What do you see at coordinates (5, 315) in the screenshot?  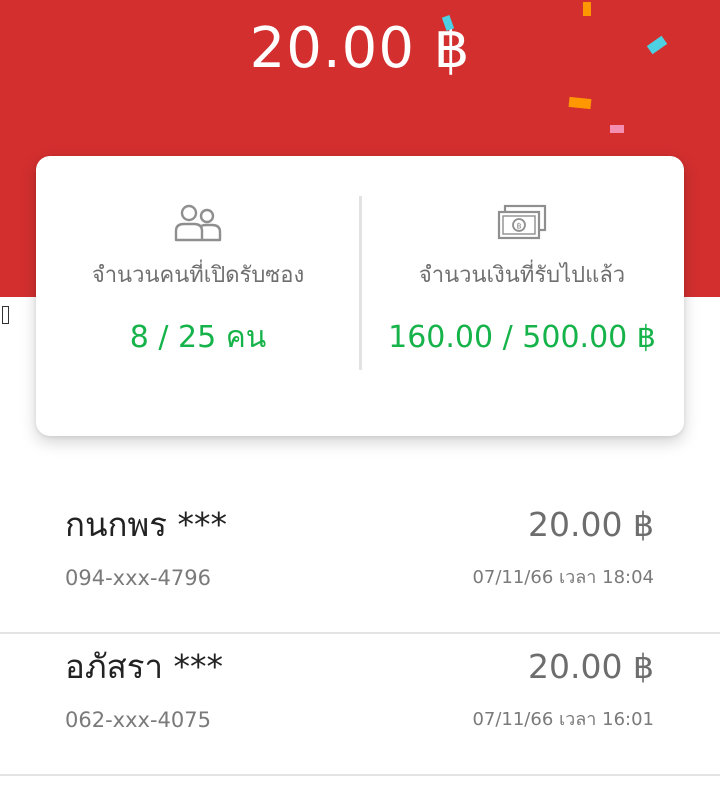 I see `missing-glyph-box` at bounding box center [5, 315].